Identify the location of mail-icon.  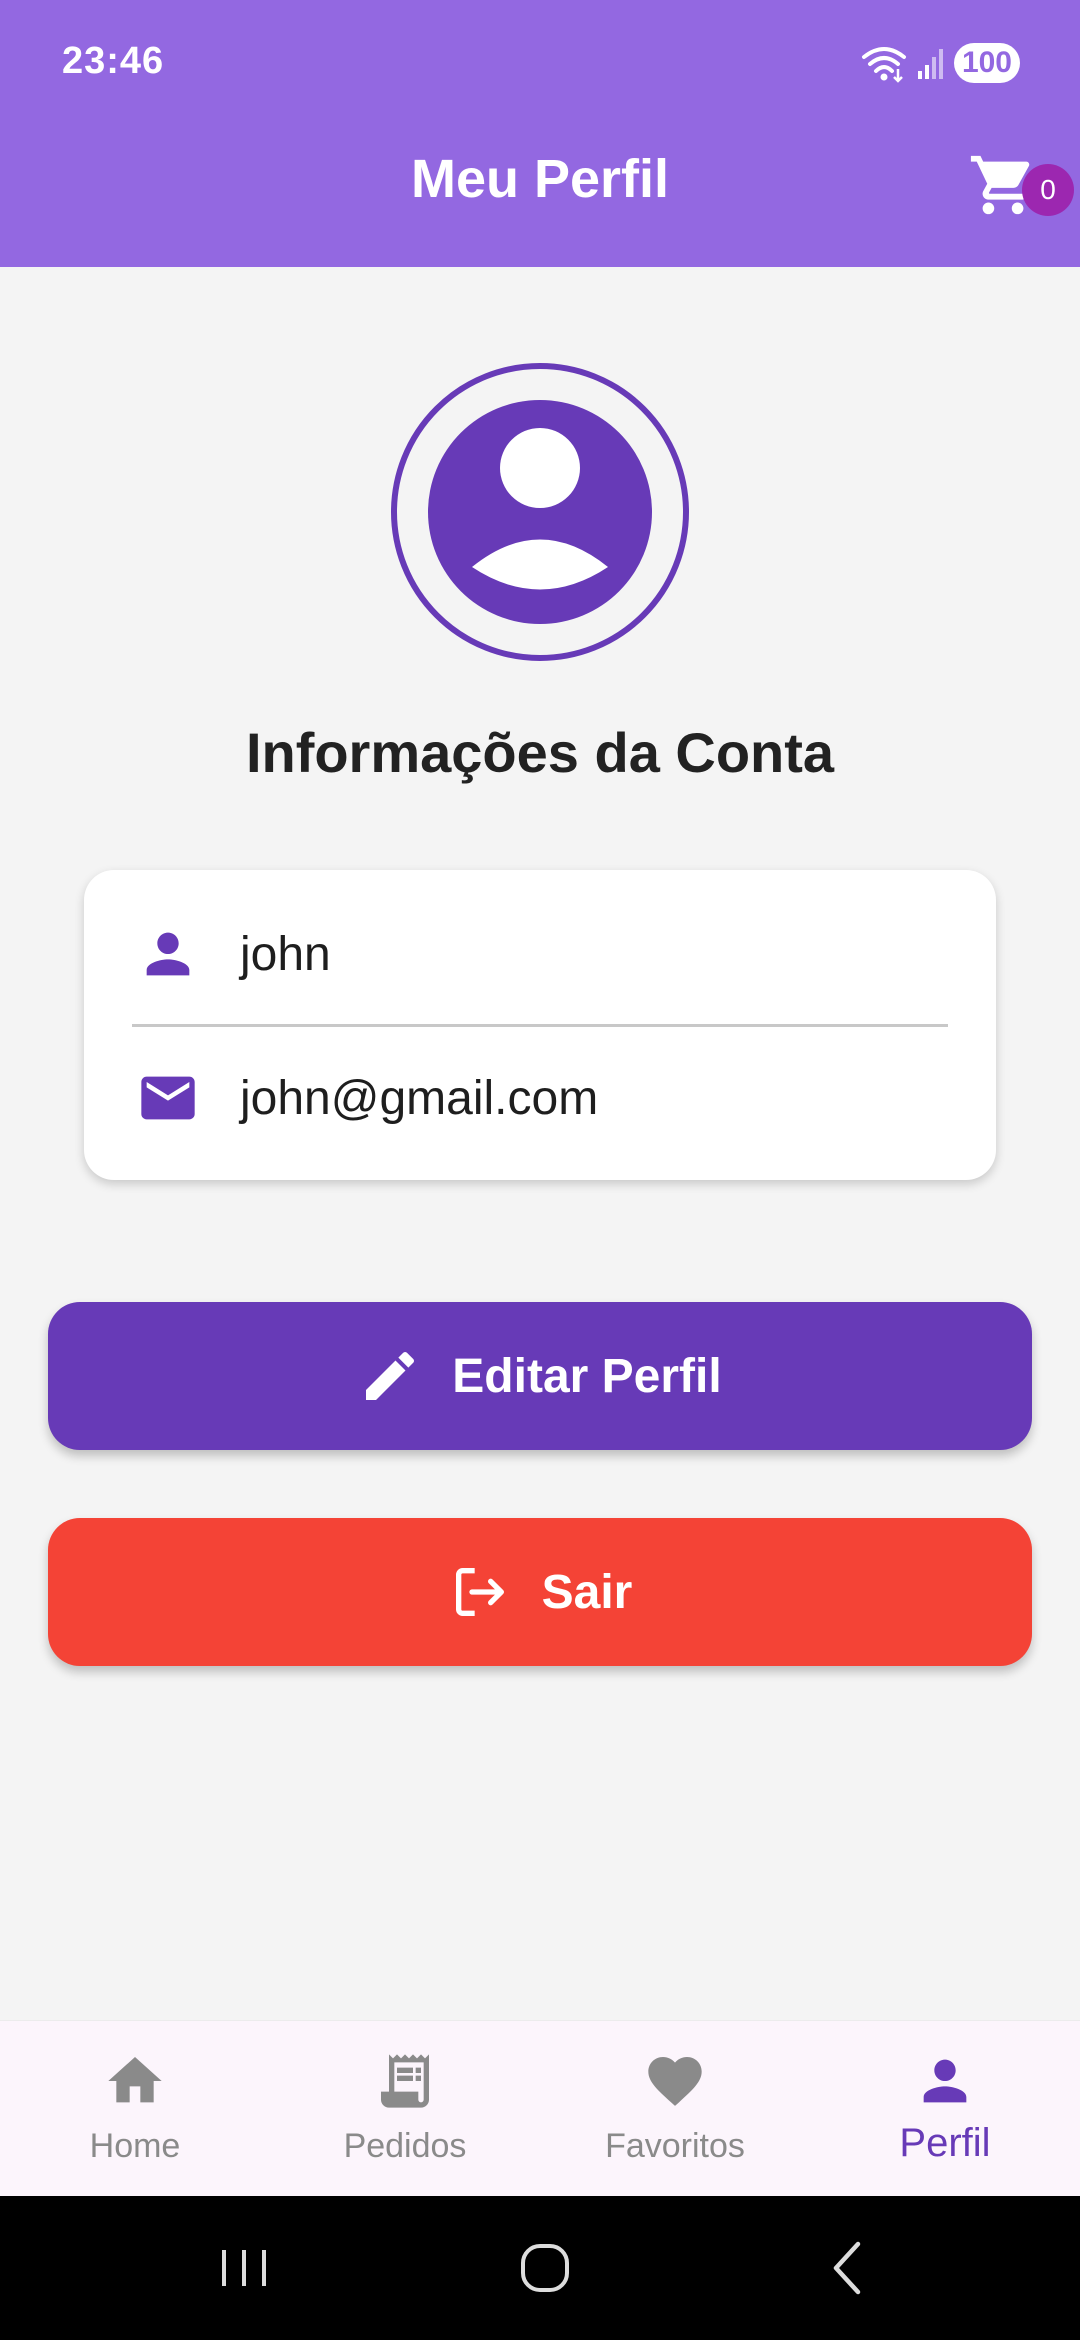
(168, 1098).